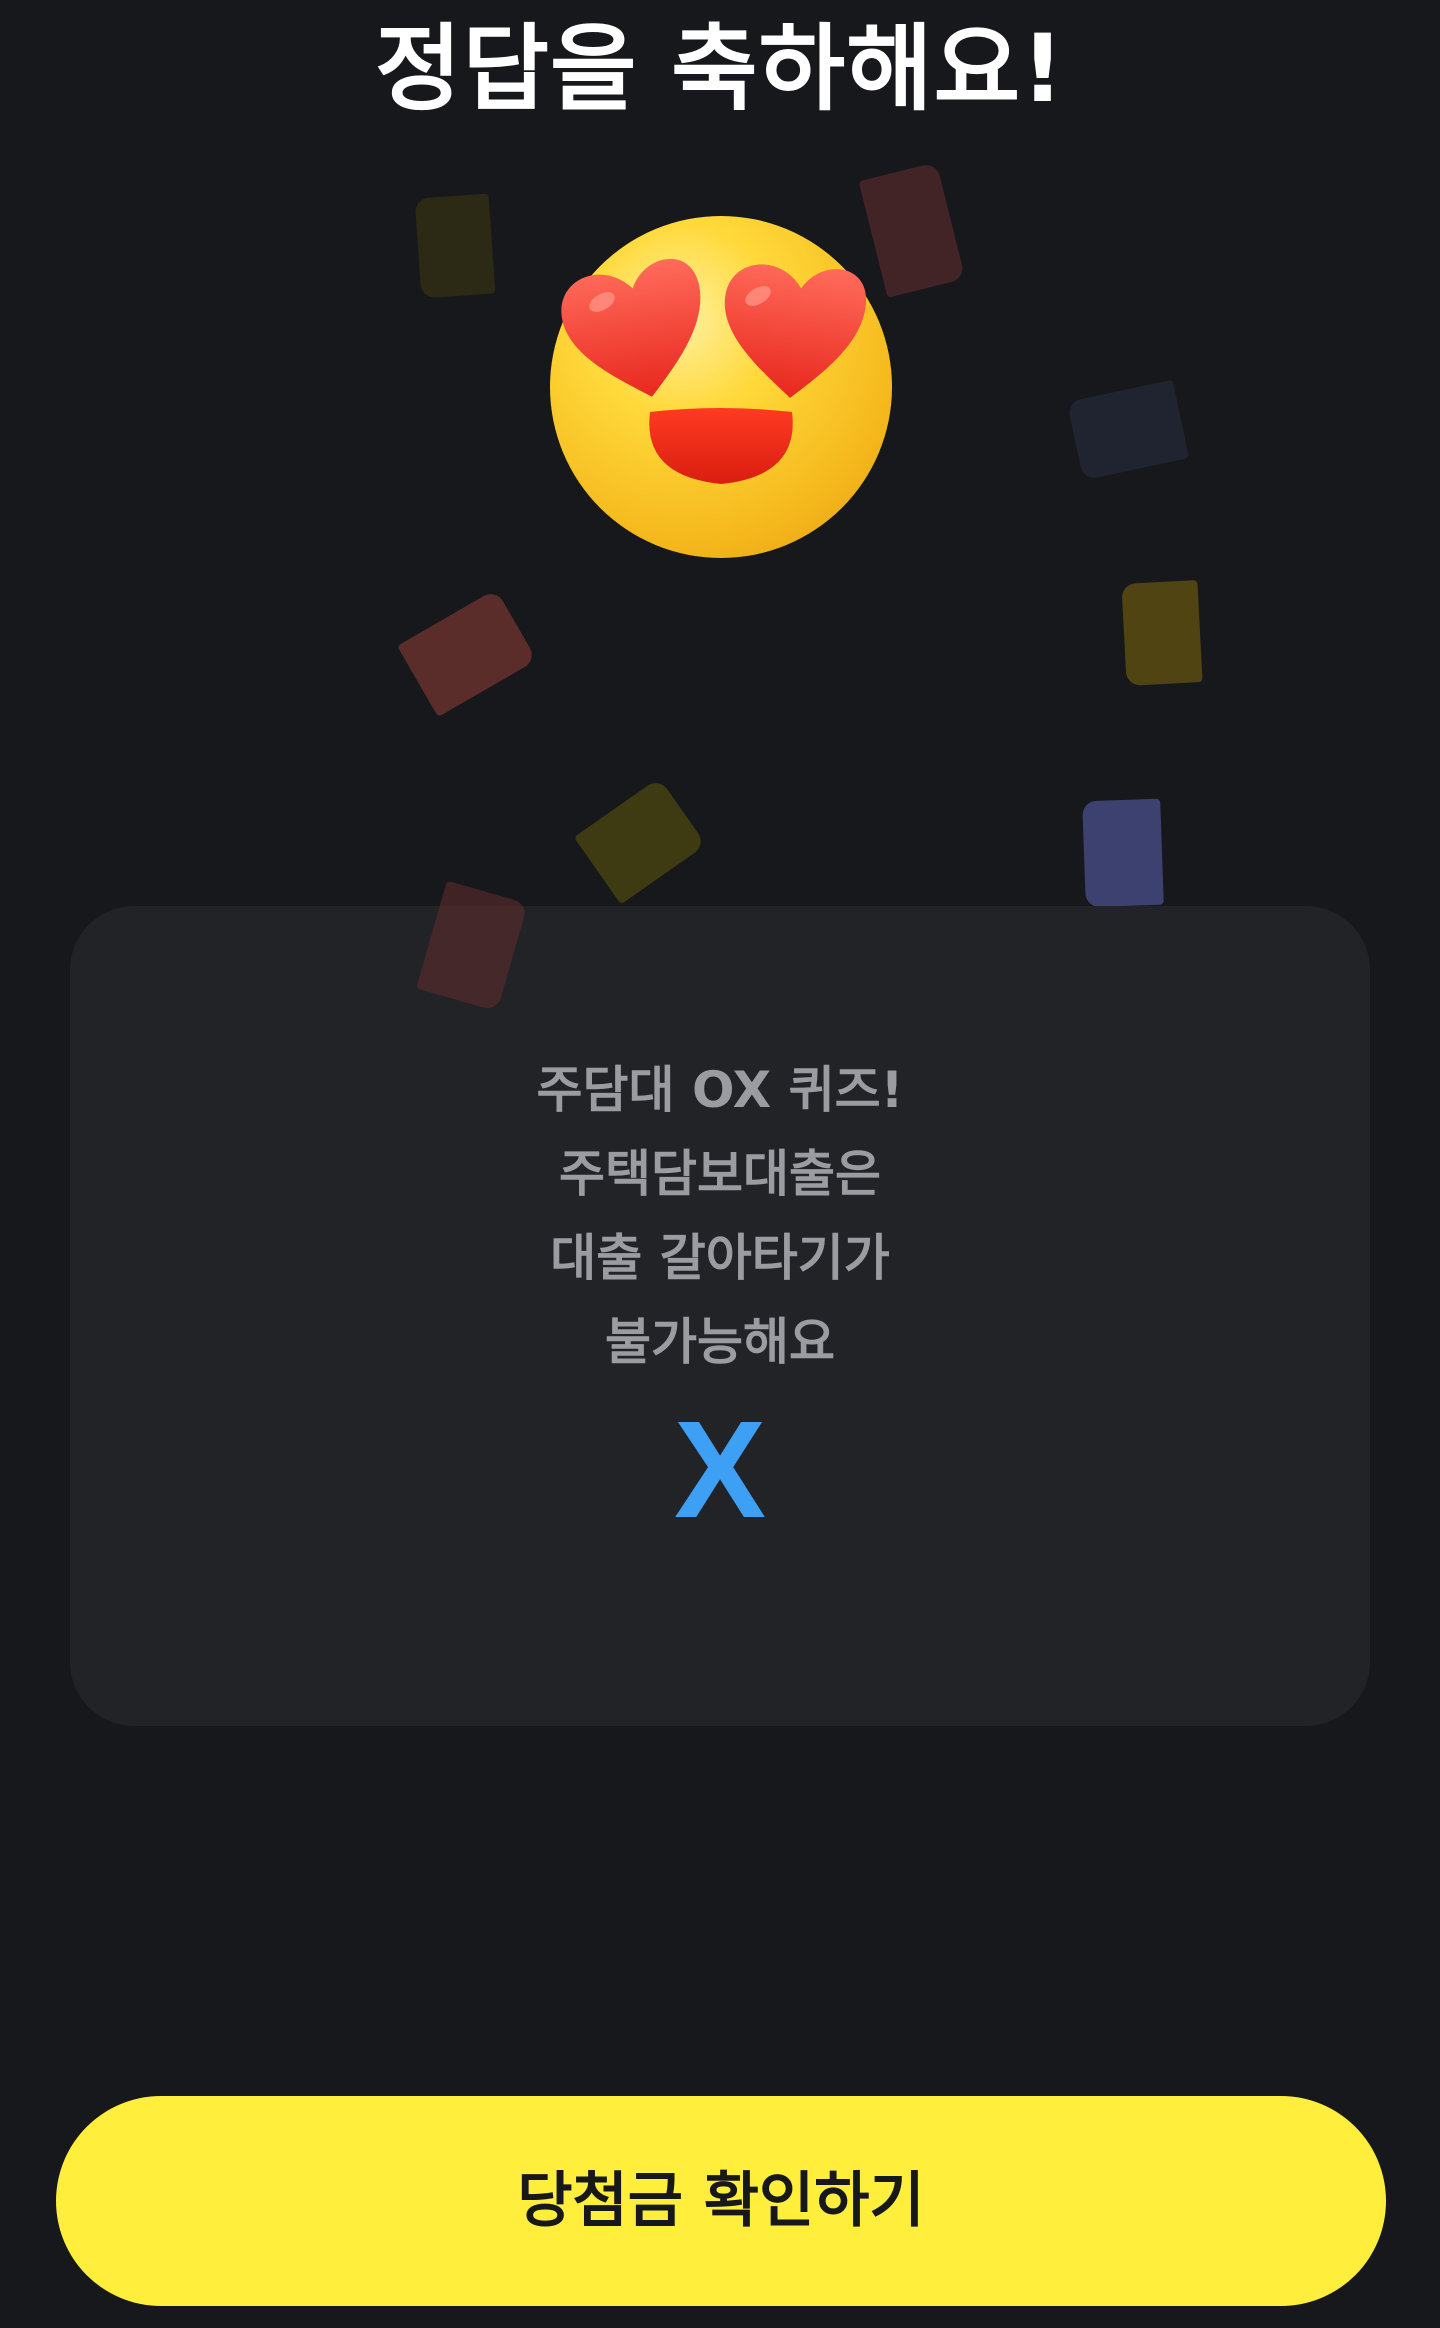 This screenshot has height=2328, width=1440. I want to click on question-line: 대출 갈아타기가, so click(720, 1258).